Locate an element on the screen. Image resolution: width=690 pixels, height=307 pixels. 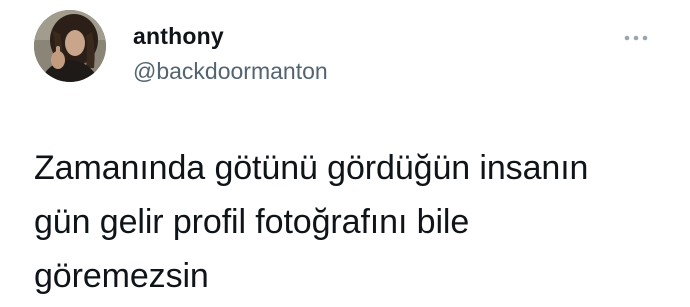
tweet-text-line: gün gelir profil fotoğrafını bile is located at coordinates (252, 222).